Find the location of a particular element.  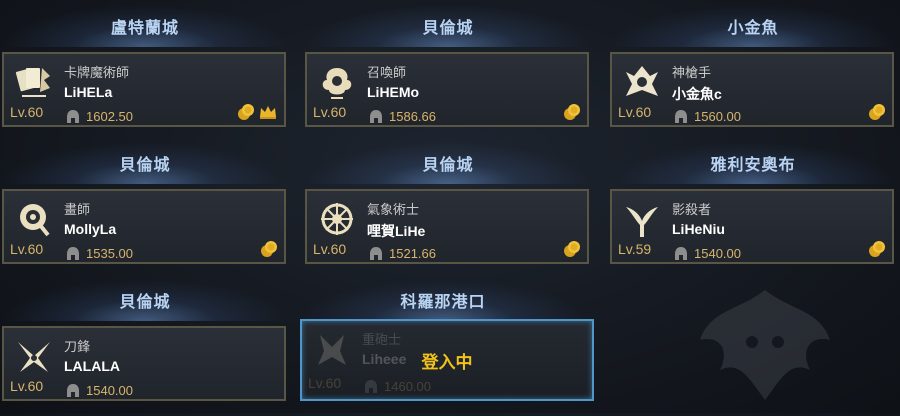

character-slot: 盧特蘭城 Lv.60 卡牌魔術師 LiHELa 1602.50 is located at coordinates (145, 73).